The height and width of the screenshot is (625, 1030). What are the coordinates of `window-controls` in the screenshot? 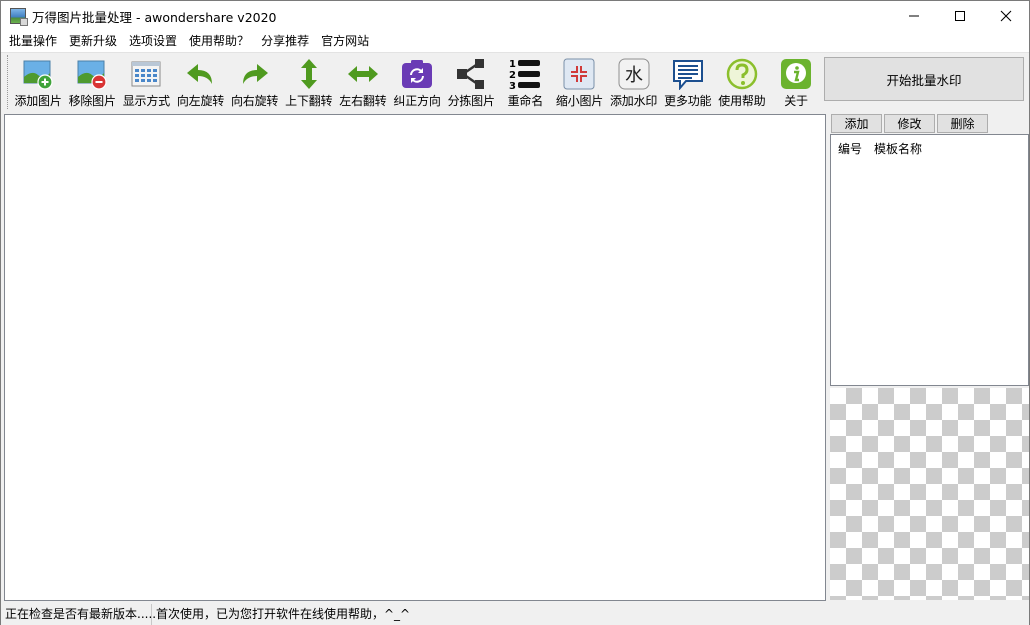 It's located at (960, 16).